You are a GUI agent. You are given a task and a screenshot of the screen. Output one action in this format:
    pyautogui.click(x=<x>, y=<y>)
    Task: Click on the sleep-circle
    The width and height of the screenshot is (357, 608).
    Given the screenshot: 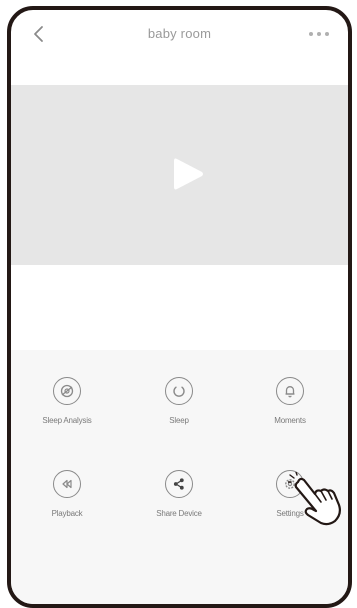 What is the action you would take?
    pyautogui.click(x=179, y=391)
    